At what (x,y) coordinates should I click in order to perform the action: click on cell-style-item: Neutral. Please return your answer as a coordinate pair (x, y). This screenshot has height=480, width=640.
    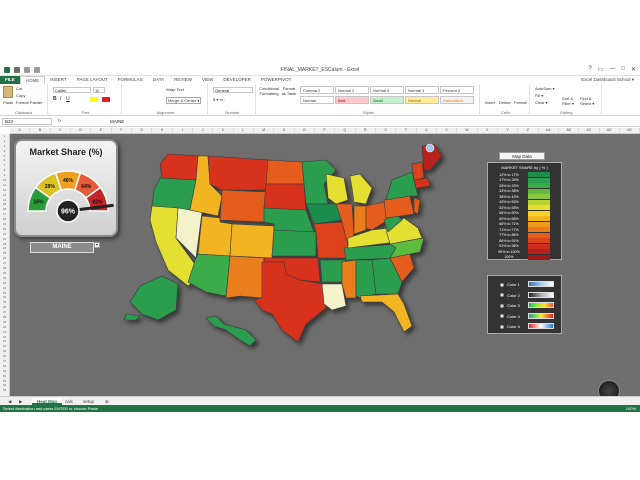
    Looking at the image, I should click on (422, 100).